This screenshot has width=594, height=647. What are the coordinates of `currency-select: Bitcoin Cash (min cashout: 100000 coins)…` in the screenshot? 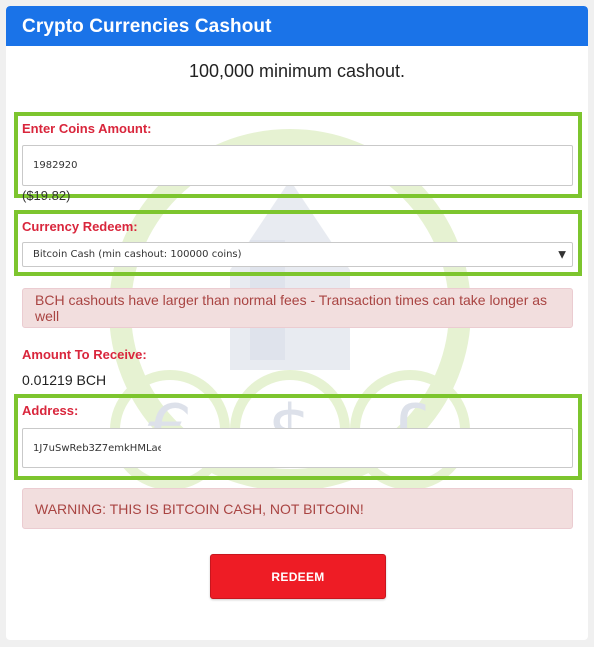 It's located at (297, 254).